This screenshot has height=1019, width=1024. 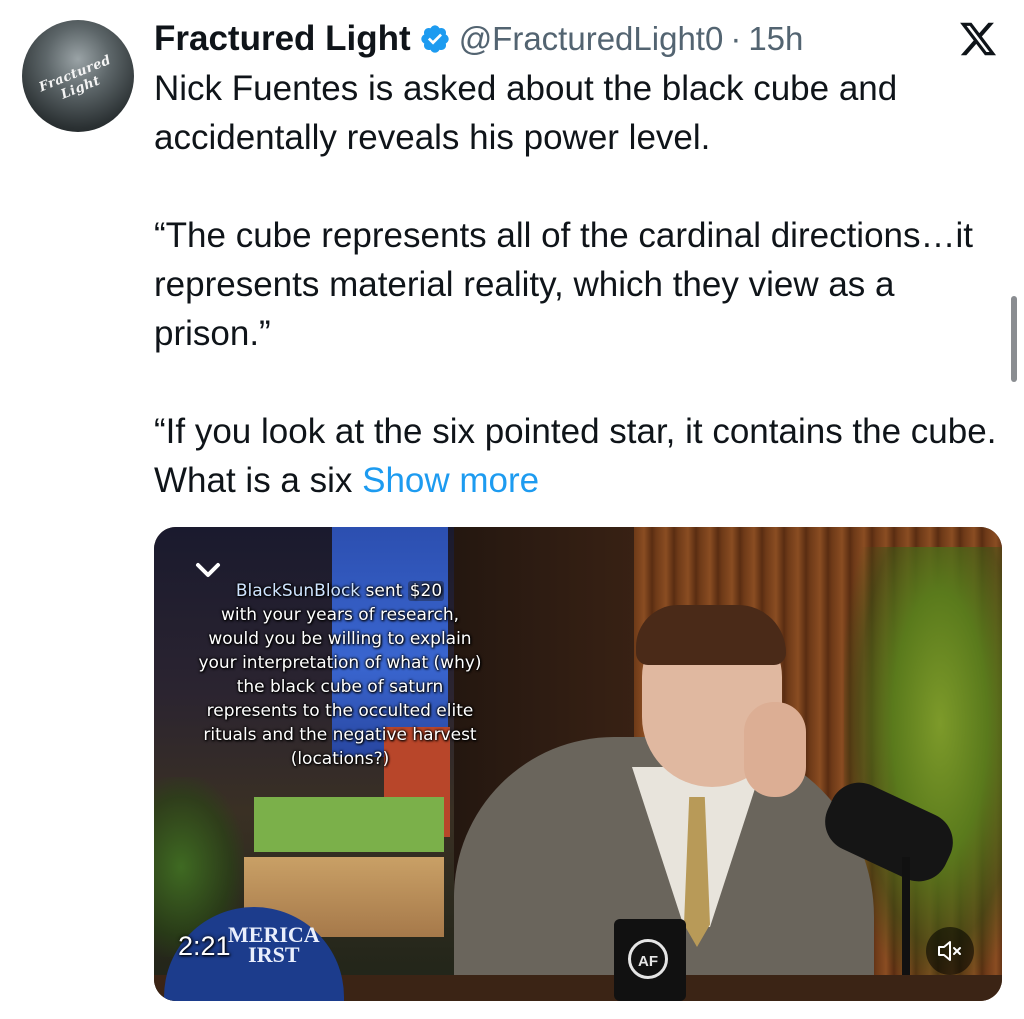 What do you see at coordinates (340, 687) in the screenshot?
I see `superchat-line: the black cube of saturn` at bounding box center [340, 687].